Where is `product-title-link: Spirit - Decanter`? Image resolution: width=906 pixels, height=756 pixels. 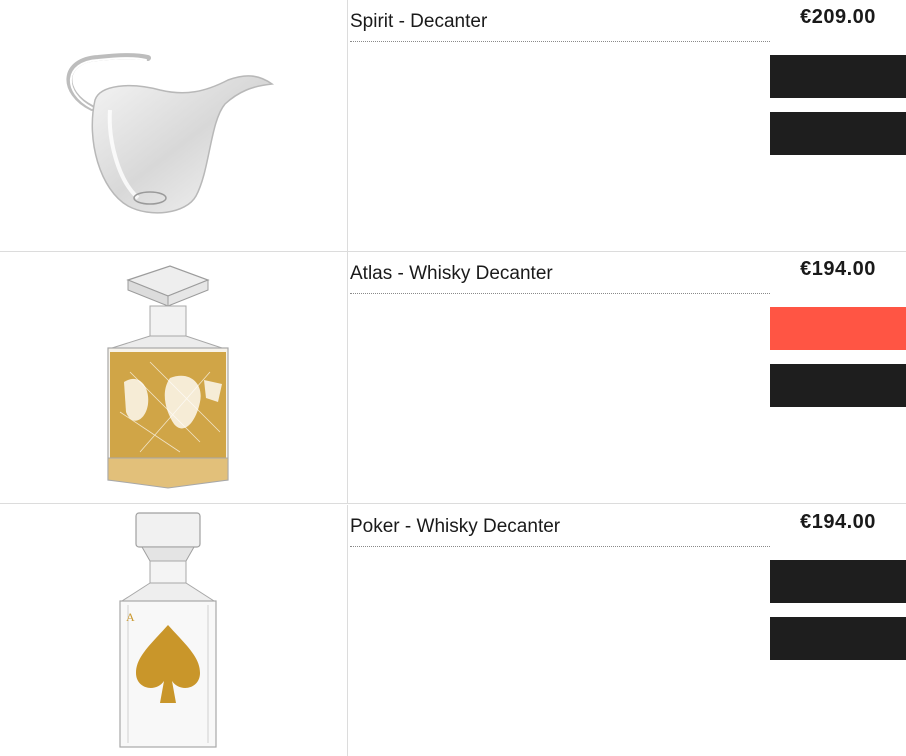
product-title-link: Spirit - Decanter is located at coordinates (560, 26).